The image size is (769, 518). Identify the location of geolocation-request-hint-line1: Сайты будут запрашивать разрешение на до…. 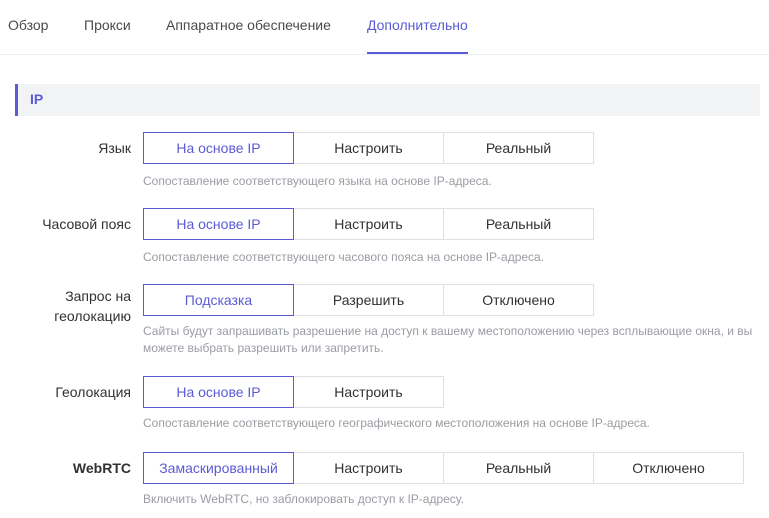
(448, 331).